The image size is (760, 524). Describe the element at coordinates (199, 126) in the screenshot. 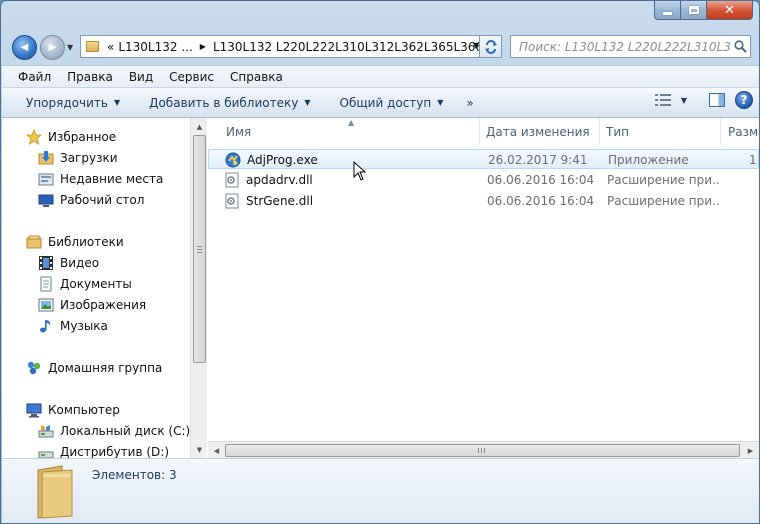

I see `scroll-up-arrow: ▲` at that location.